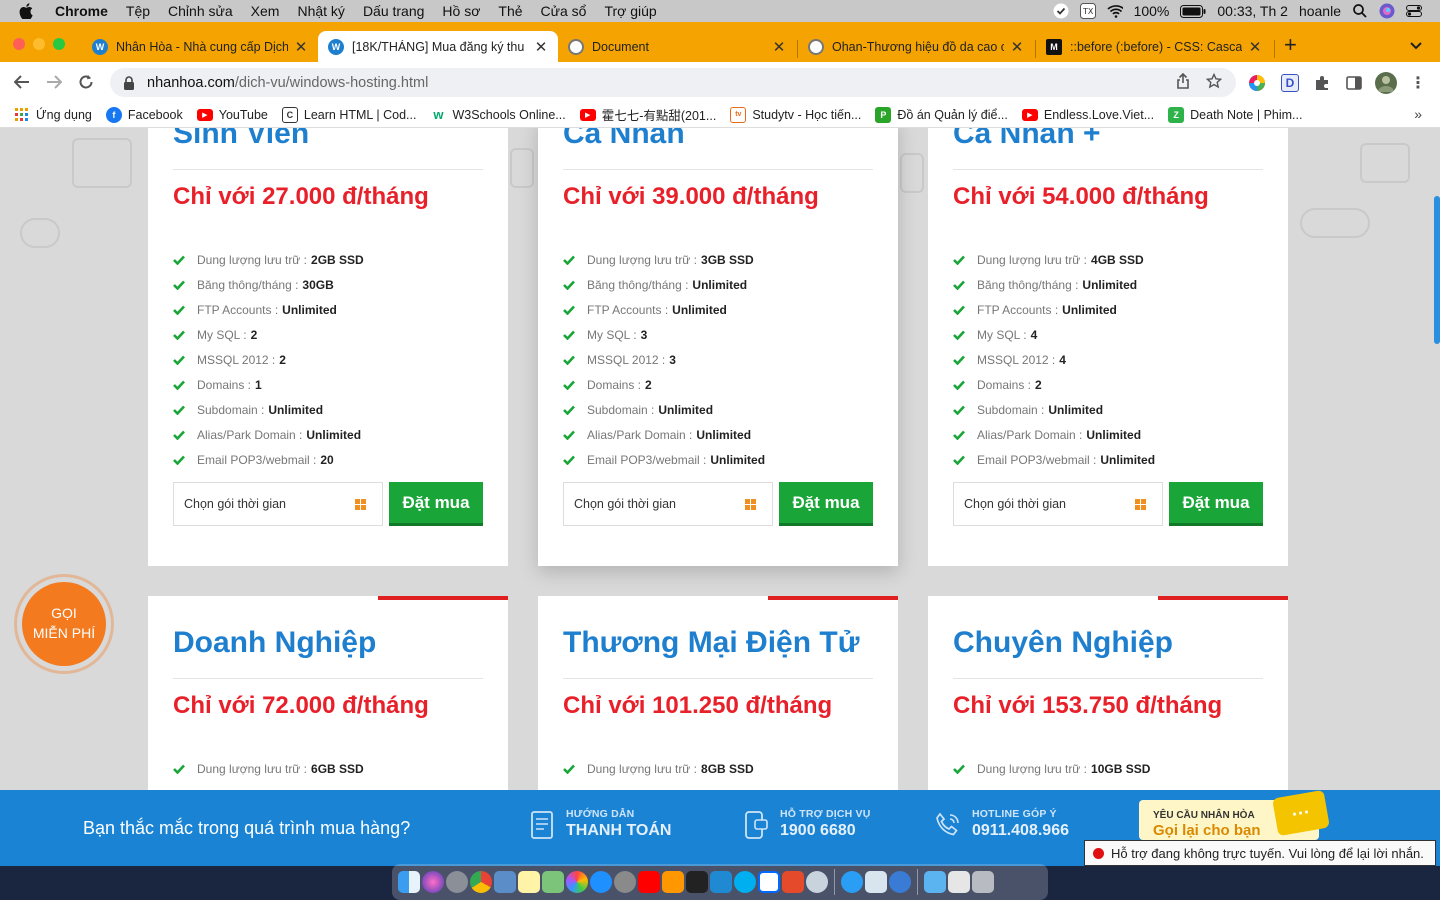  I want to click on dashlane-extension-icon: D, so click(1290, 83).